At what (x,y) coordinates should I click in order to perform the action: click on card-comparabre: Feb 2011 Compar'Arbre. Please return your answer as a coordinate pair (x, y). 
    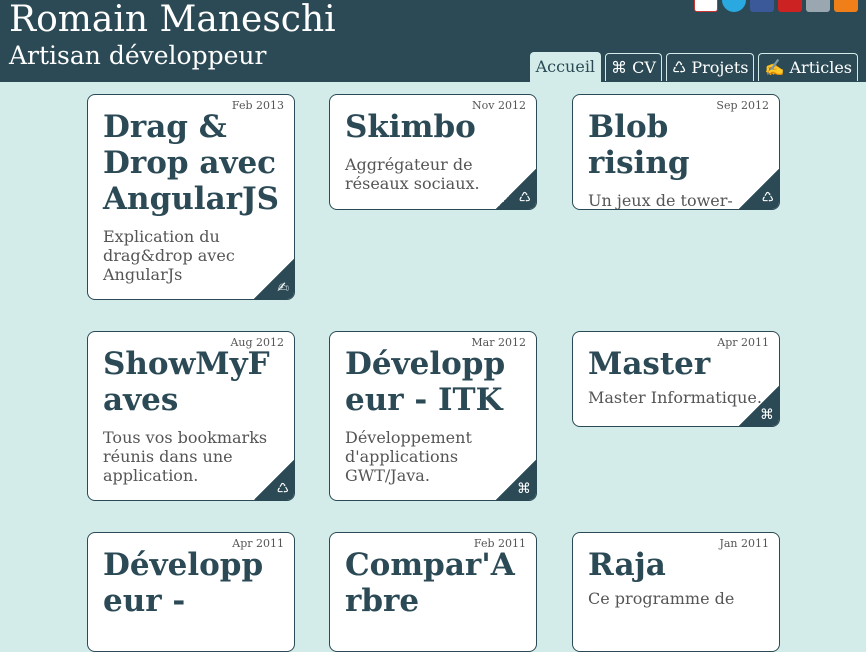
    Looking at the image, I should click on (433, 592).